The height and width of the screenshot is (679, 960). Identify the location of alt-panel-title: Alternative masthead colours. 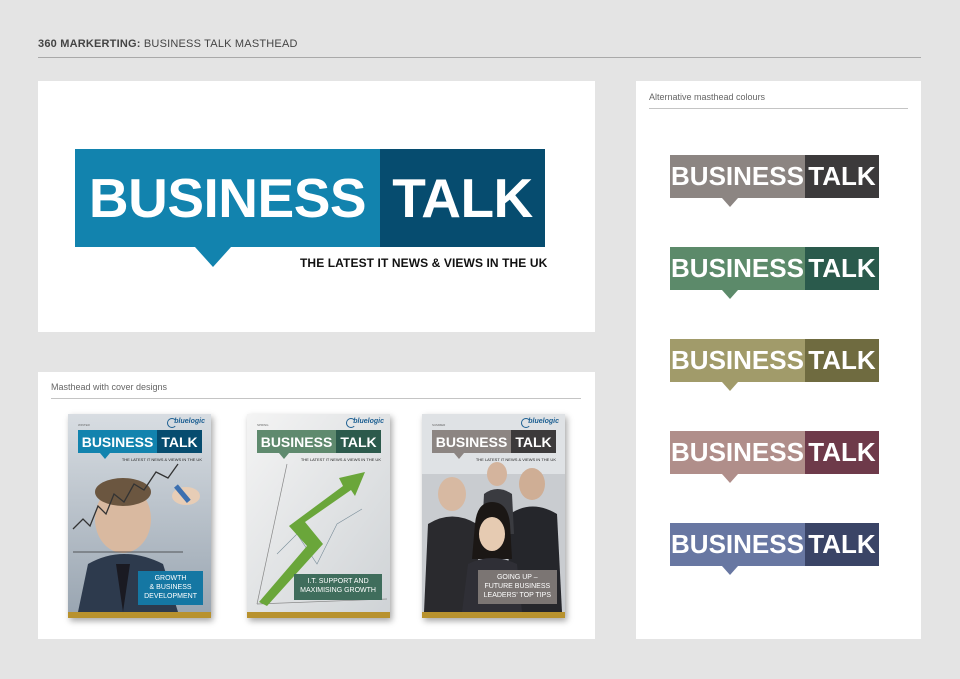
(778, 100).